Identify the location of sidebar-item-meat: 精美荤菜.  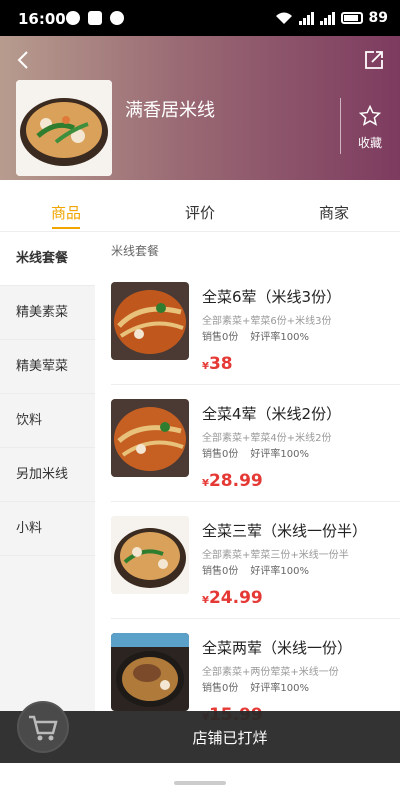
(47, 367).